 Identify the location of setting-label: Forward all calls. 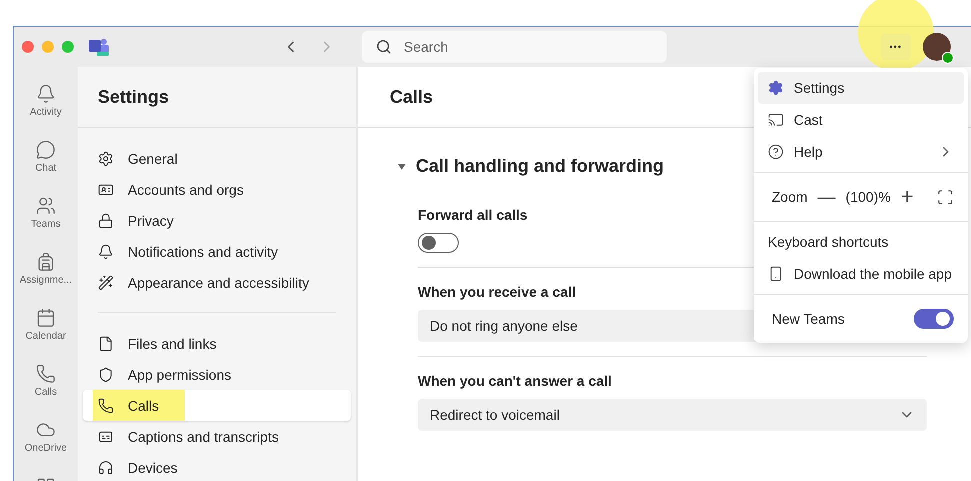
(473, 215).